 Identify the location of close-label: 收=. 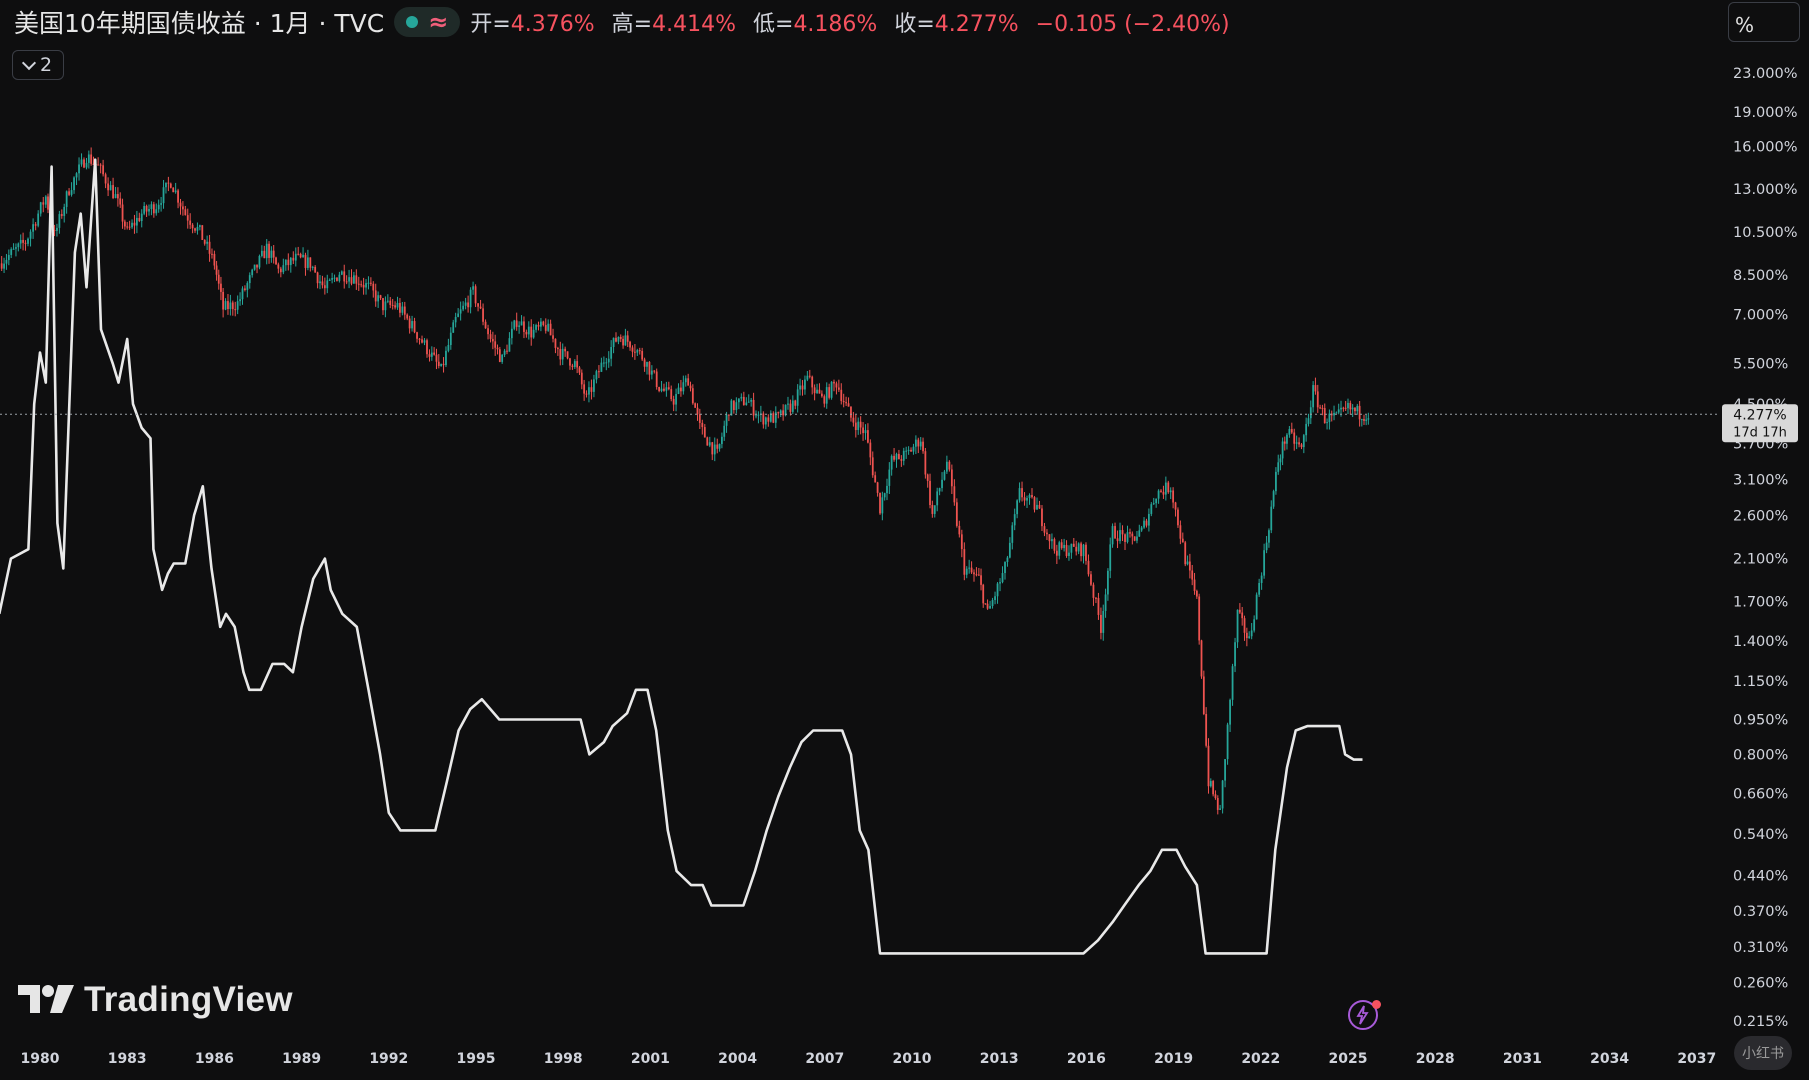
(914, 24).